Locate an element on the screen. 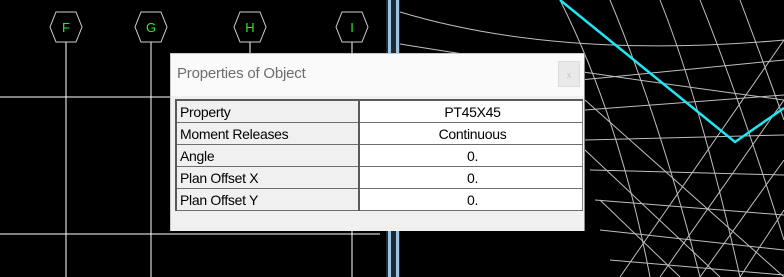 The width and height of the screenshot is (784, 277). grid-bubble-label: F is located at coordinates (66, 27).